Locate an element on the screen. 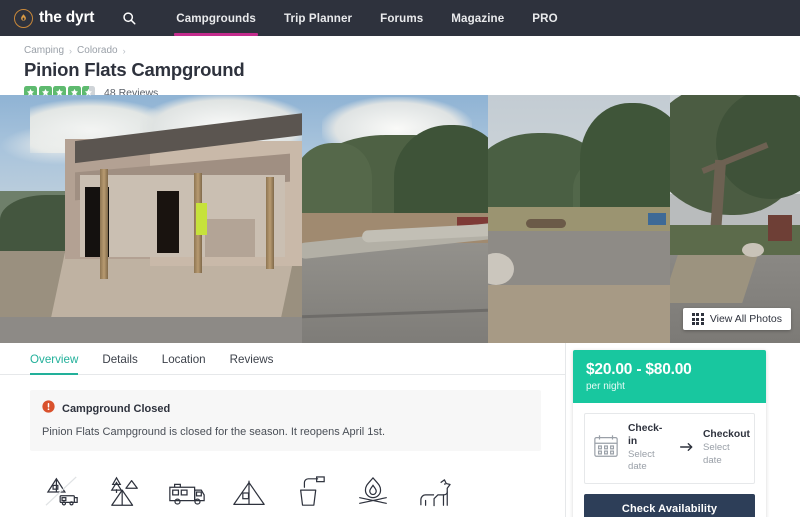  page-title: Pinion Flats Campground is located at coordinates (134, 69).